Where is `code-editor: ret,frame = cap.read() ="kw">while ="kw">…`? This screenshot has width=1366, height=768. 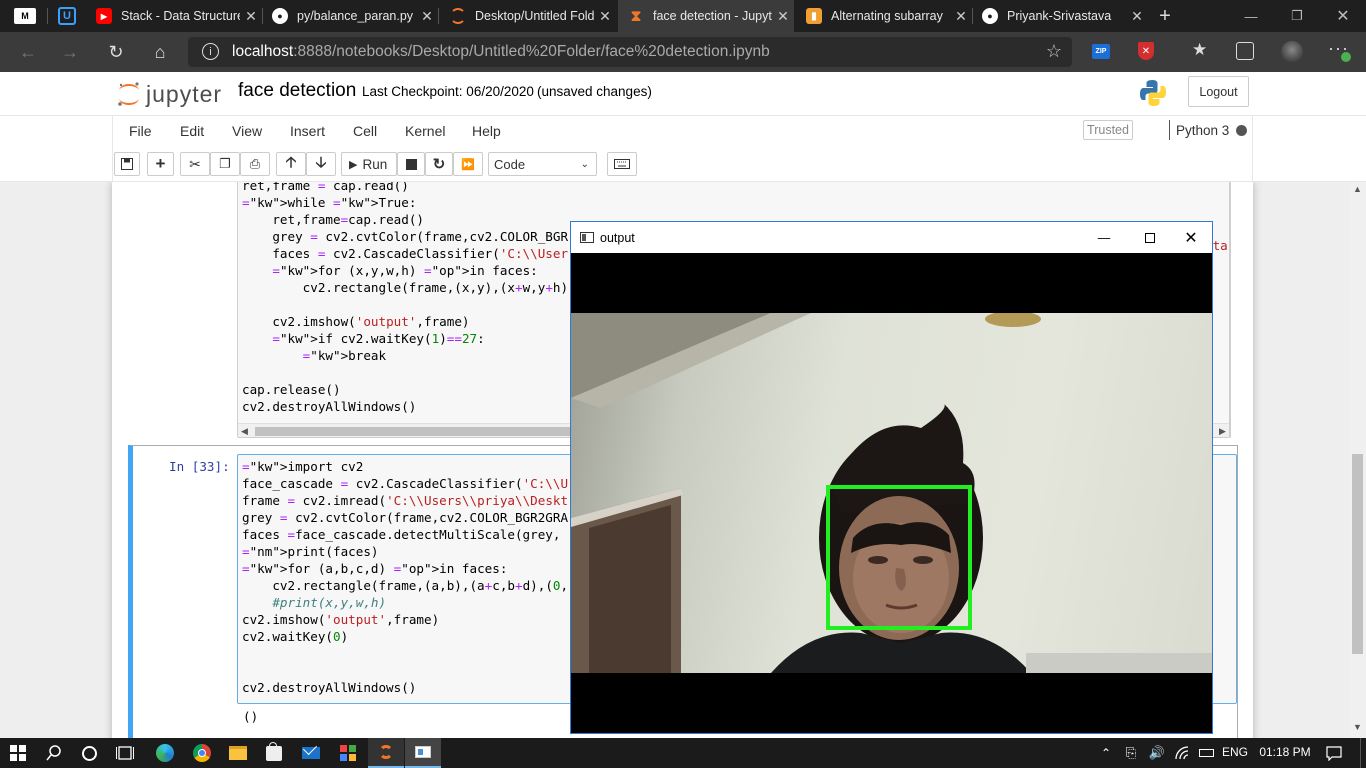
code-editor: ret,frame = cap.read() ="kw">while ="kw">… is located at coordinates (405, 298).